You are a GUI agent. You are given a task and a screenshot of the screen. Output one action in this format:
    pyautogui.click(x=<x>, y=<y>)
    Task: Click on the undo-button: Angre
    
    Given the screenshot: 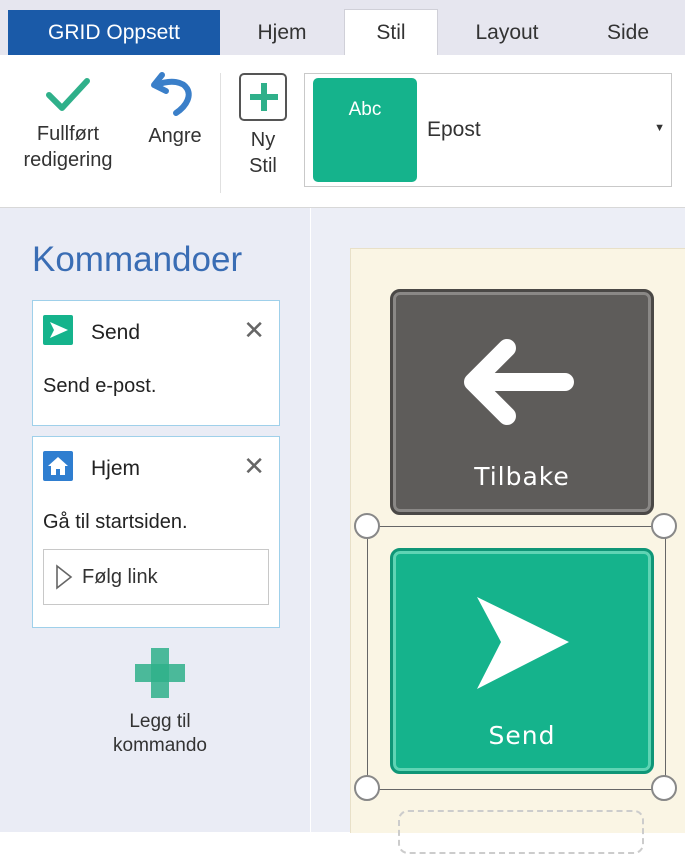 What is the action you would take?
    pyautogui.click(x=175, y=108)
    